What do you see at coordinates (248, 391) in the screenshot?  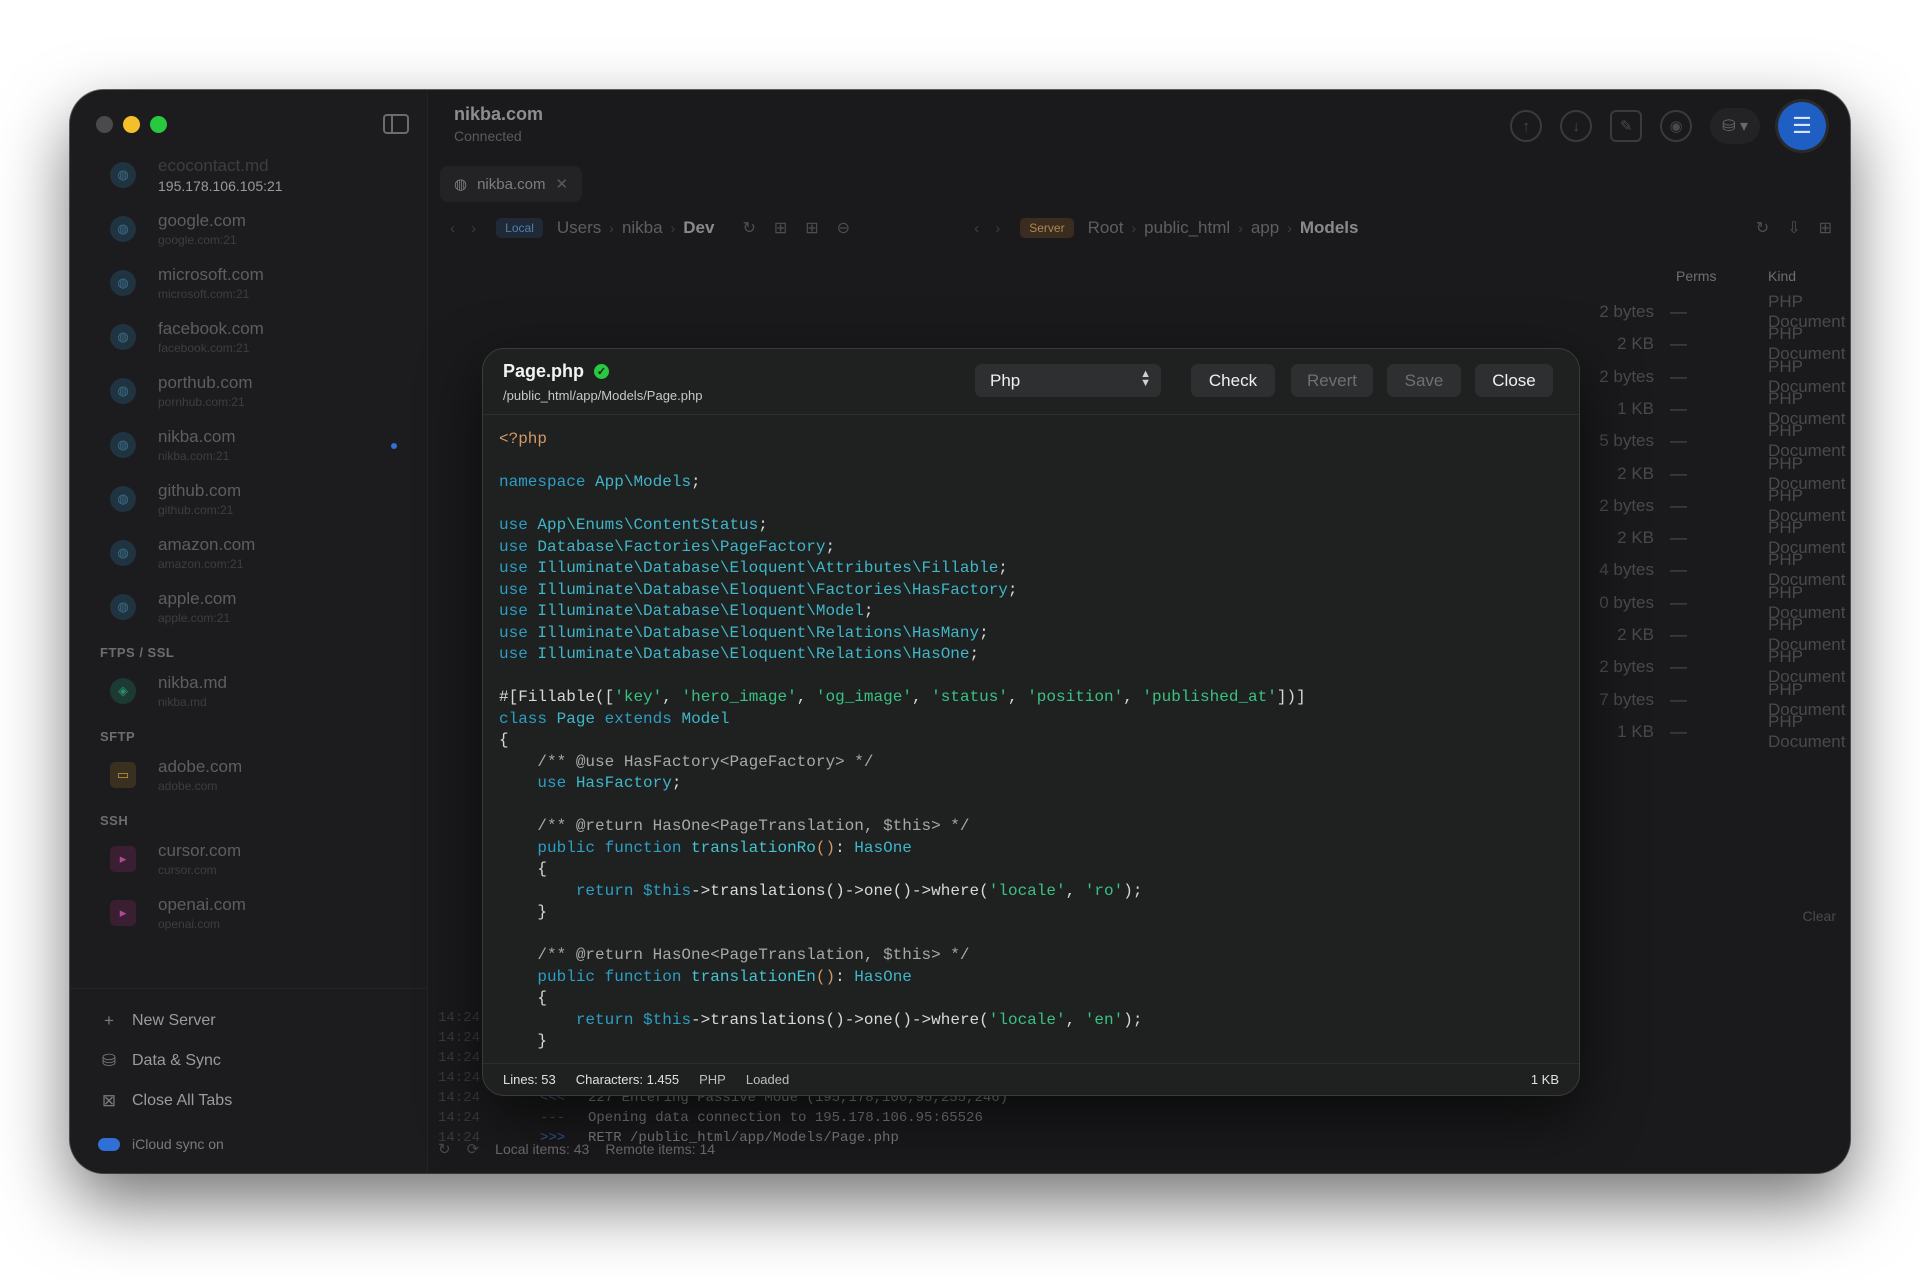 I see `server-item: ◍ porthub.com pornhub.com:21` at bounding box center [248, 391].